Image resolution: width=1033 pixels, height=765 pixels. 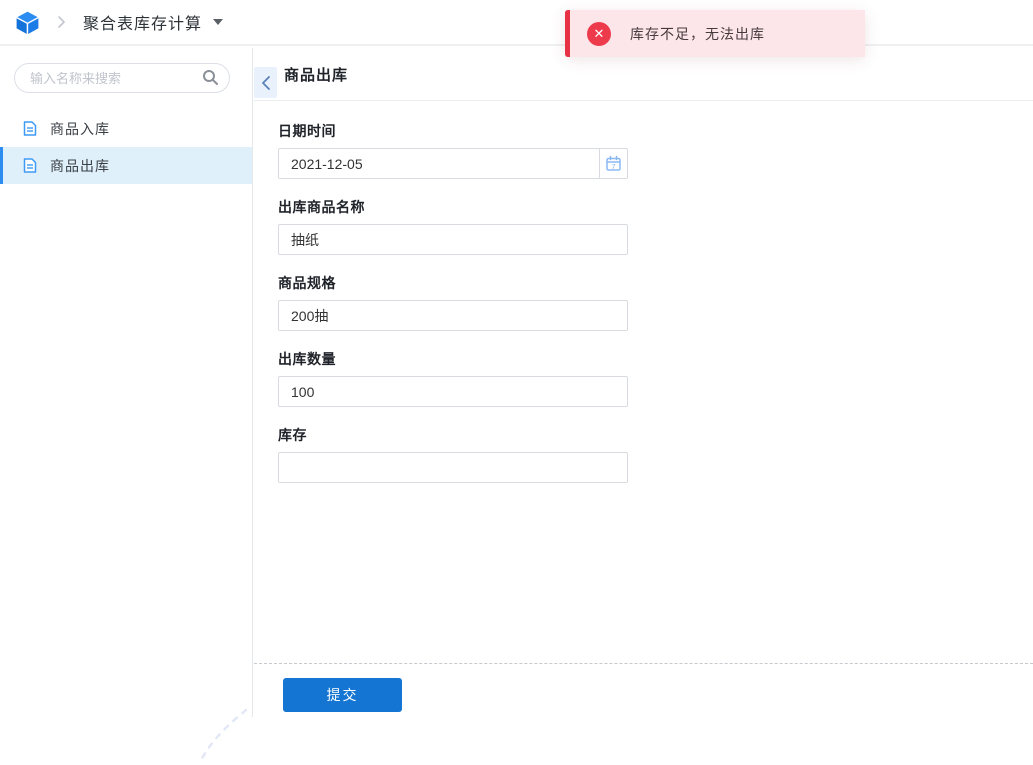 What do you see at coordinates (599, 33) in the screenshot?
I see `error-circle-x-icon: ✕` at bounding box center [599, 33].